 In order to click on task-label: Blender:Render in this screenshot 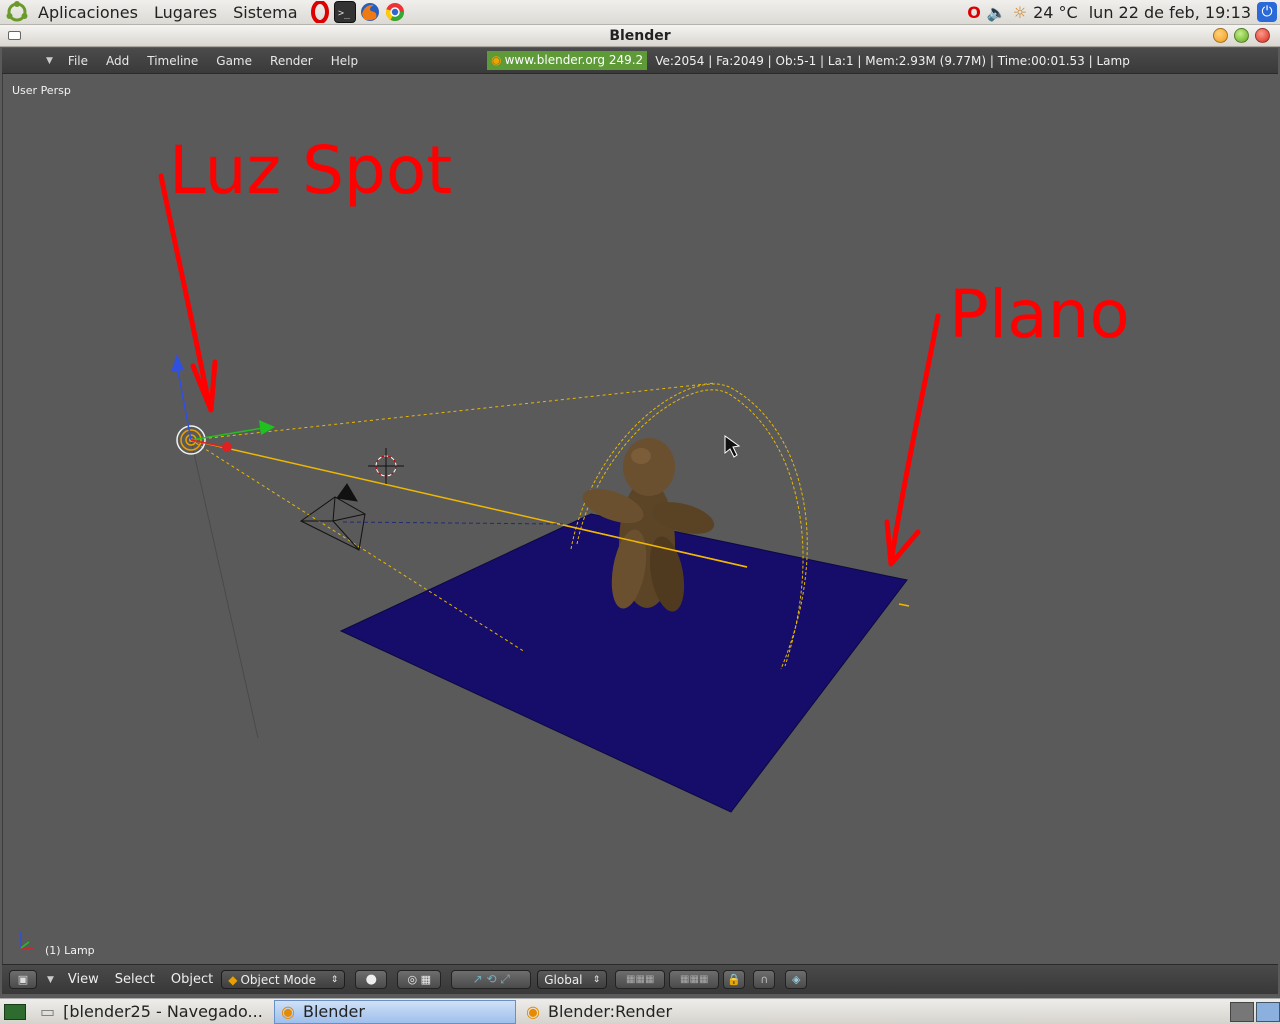, I will do `click(610, 1011)`.